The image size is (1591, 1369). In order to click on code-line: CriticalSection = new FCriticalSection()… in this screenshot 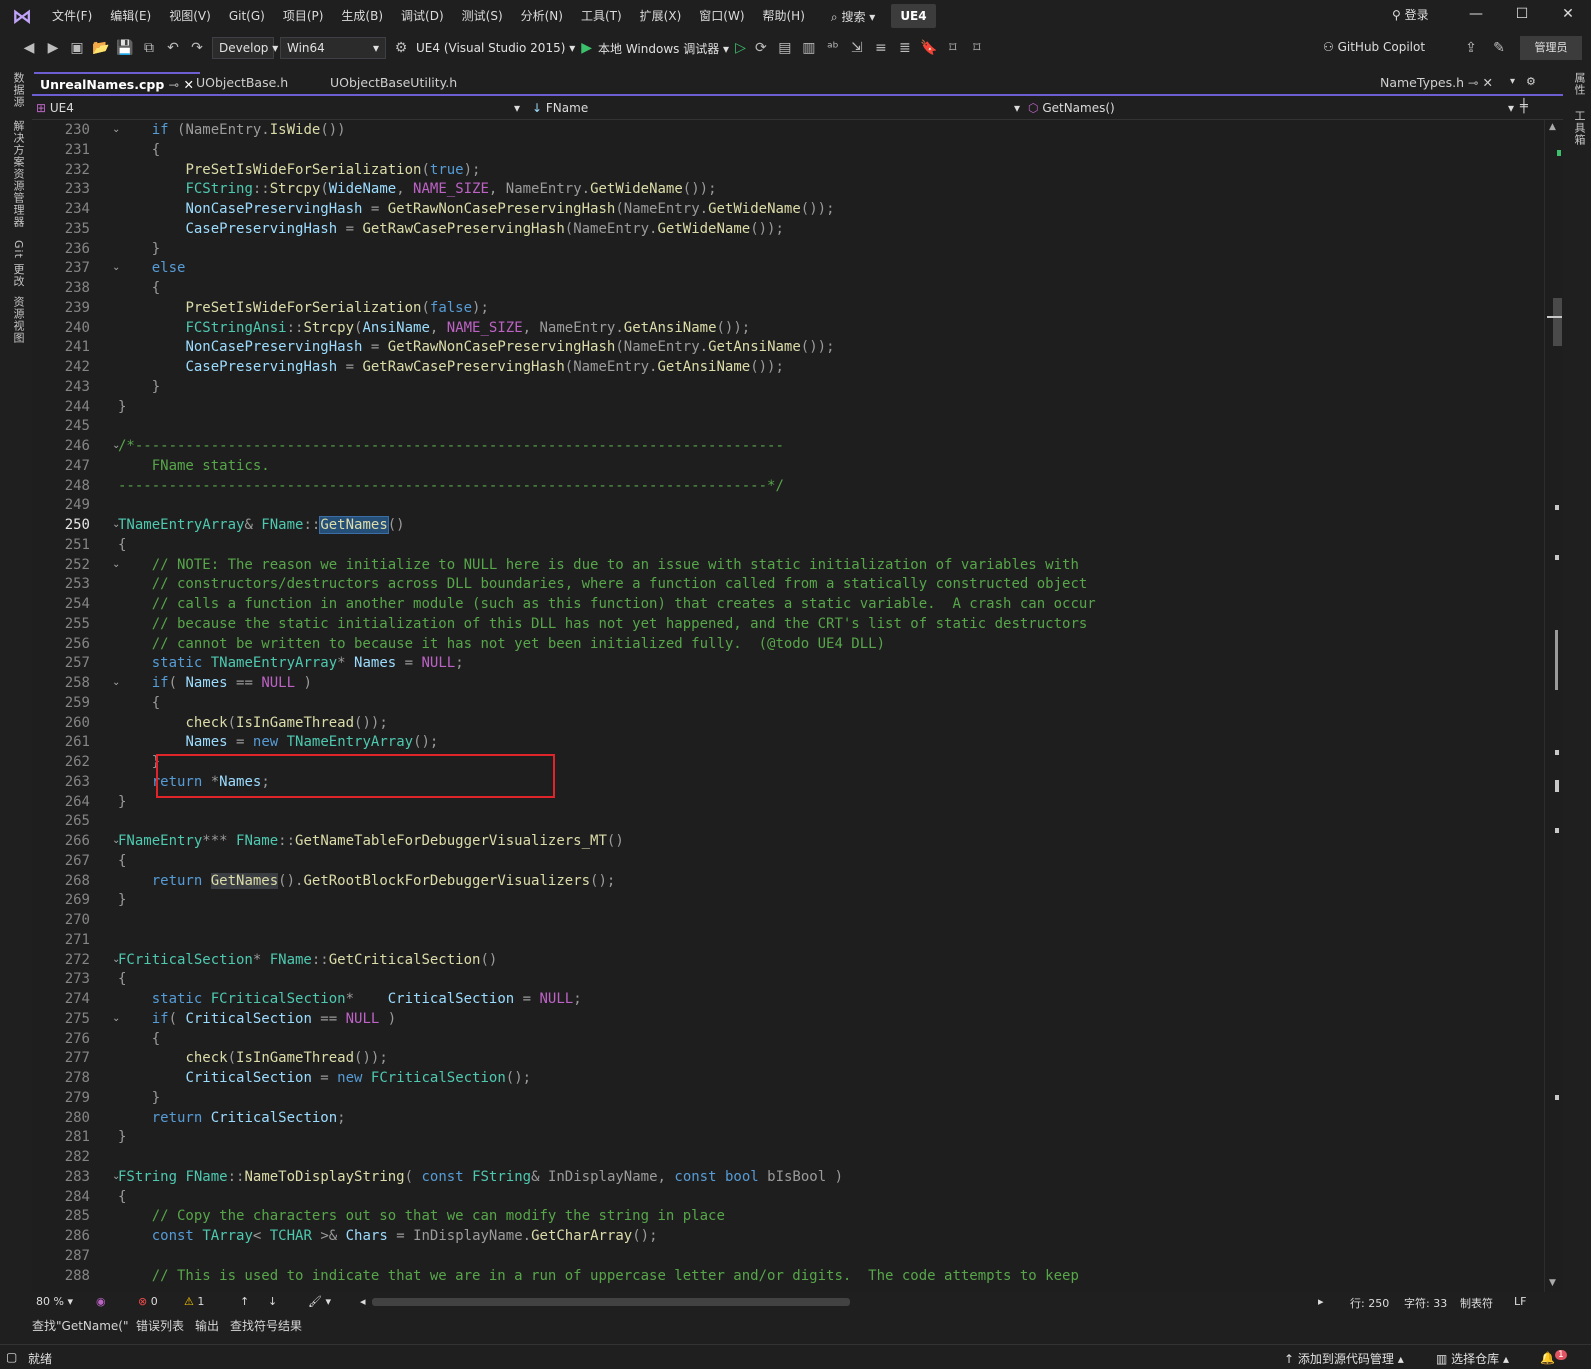, I will do `click(324, 1078)`.